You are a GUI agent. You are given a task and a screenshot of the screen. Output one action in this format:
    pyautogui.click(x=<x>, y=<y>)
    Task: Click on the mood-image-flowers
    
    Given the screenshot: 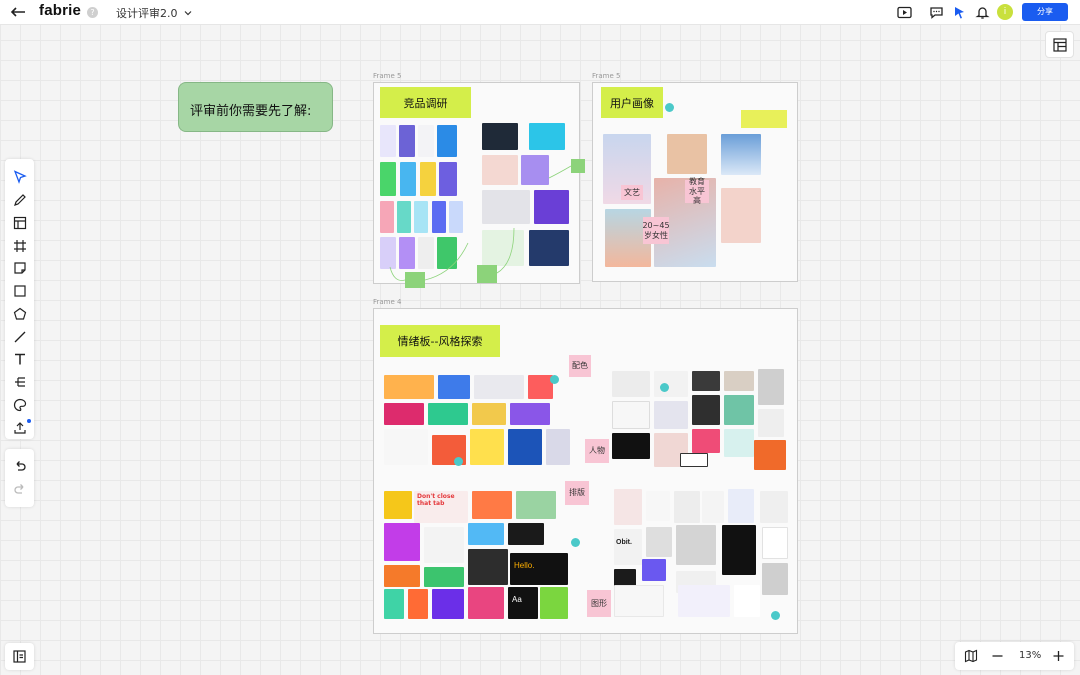 What is the action you would take?
    pyautogui.click(x=741, y=215)
    